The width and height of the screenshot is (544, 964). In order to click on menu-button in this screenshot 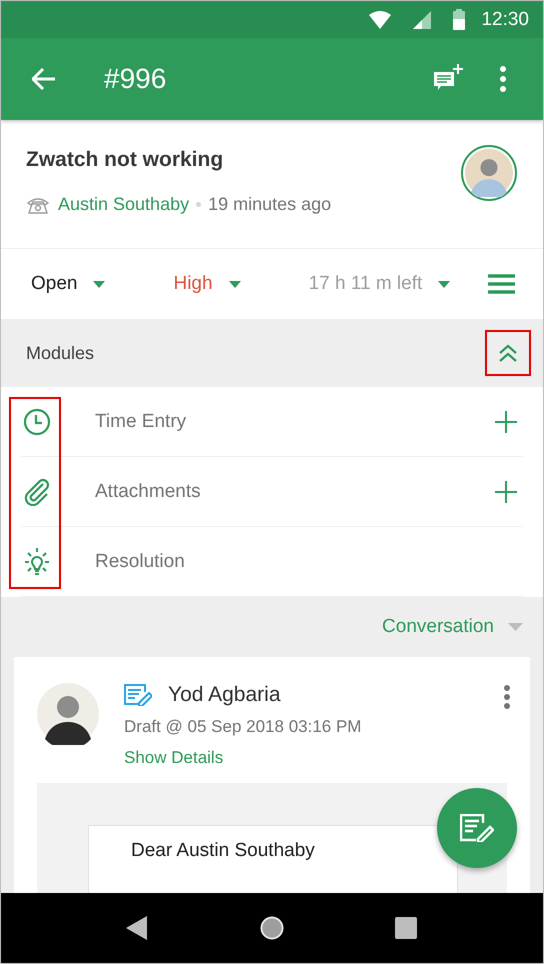, I will do `click(501, 284)`.